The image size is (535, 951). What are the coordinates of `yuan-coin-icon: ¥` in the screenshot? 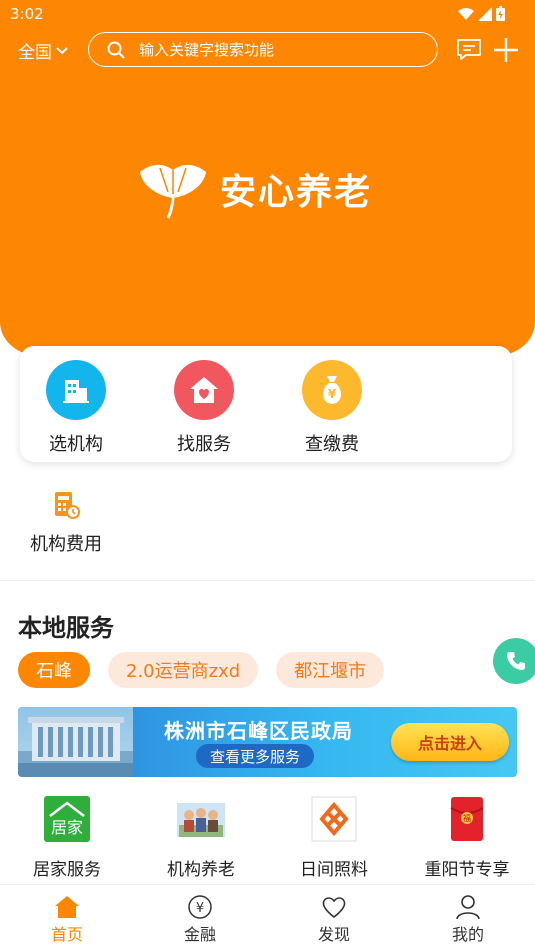 It's located at (200, 907).